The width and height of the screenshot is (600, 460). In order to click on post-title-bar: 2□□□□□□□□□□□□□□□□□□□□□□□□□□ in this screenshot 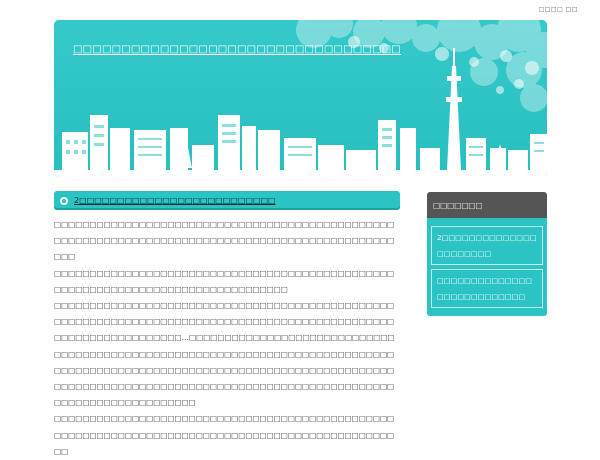, I will do `click(227, 200)`.